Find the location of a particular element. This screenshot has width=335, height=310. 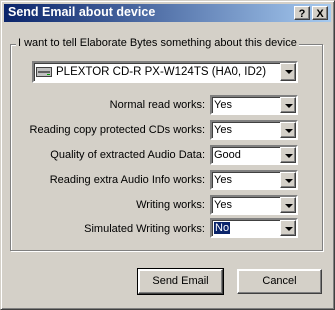

copy-protected-label: Reading copy protected CDs works: is located at coordinates (117, 130).